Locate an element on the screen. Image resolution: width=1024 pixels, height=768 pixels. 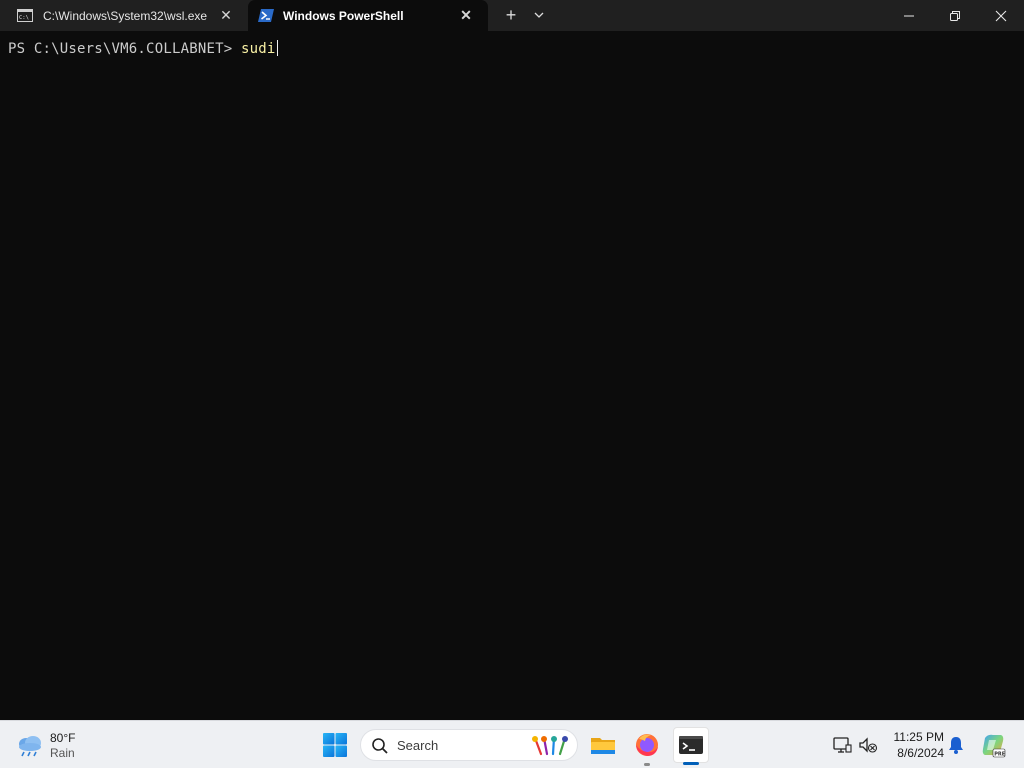
new-tab-button: + is located at coordinates (511, 15).